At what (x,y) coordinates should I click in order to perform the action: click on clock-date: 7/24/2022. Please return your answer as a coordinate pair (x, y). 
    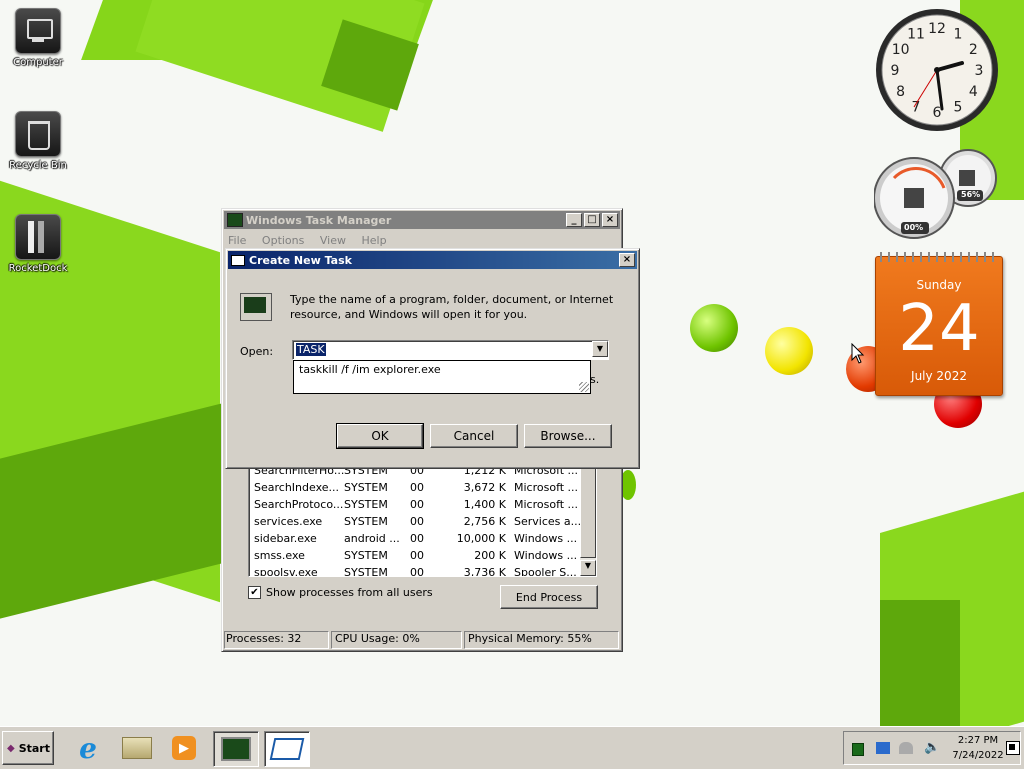
    Looking at the image, I should click on (978, 755).